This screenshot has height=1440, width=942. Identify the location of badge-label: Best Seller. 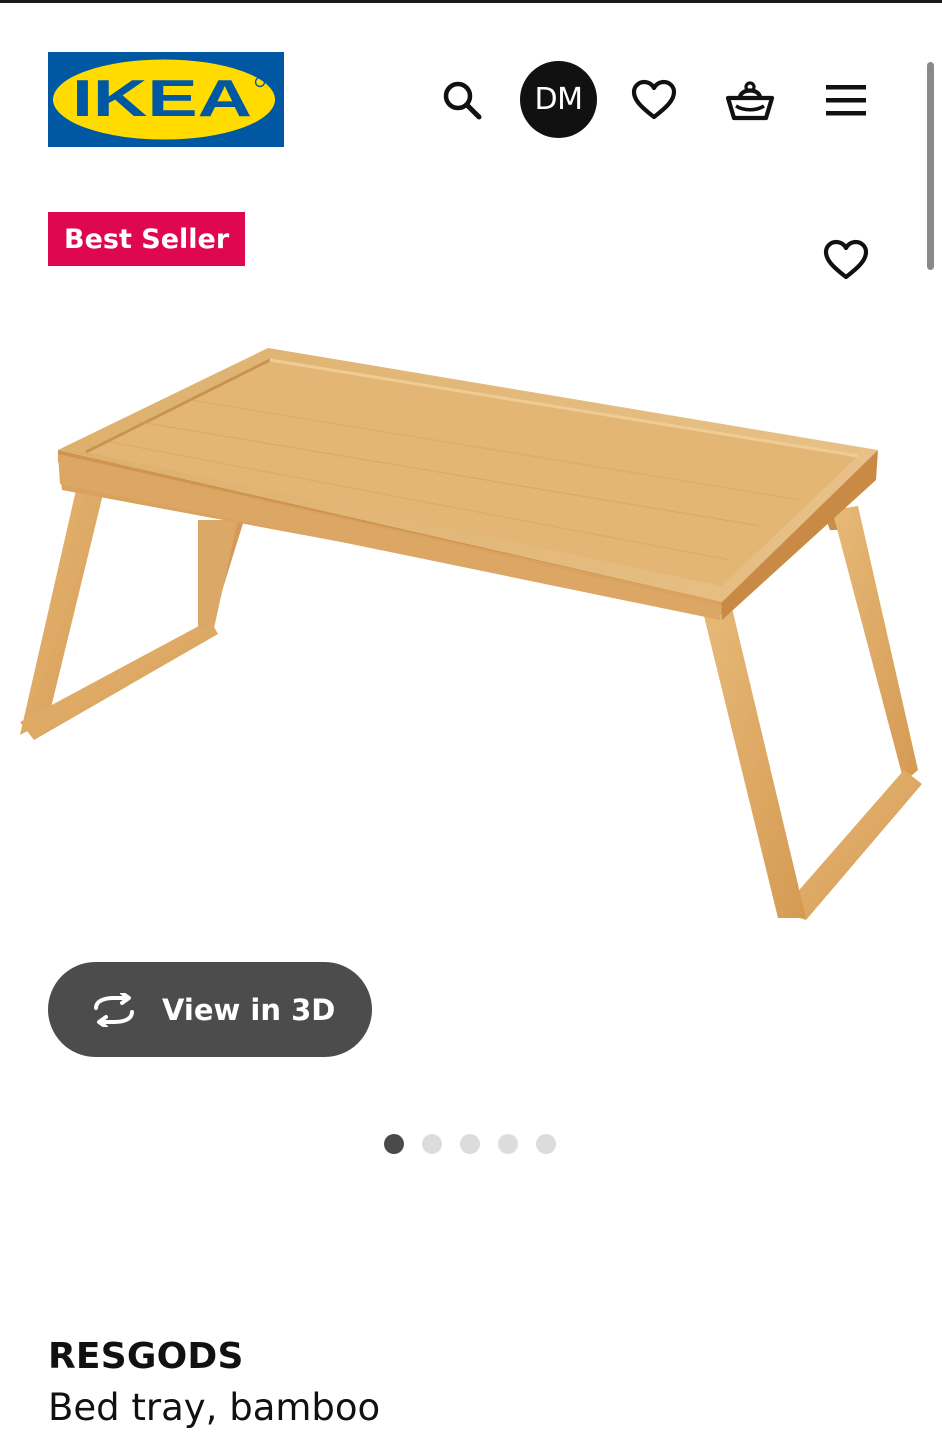
(147, 239).